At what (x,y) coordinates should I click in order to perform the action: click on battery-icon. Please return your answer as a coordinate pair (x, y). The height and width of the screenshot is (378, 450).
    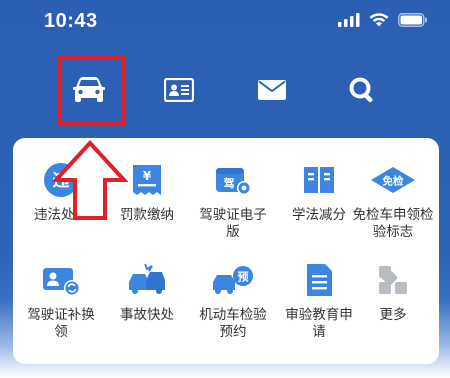
    Looking at the image, I should click on (412, 20).